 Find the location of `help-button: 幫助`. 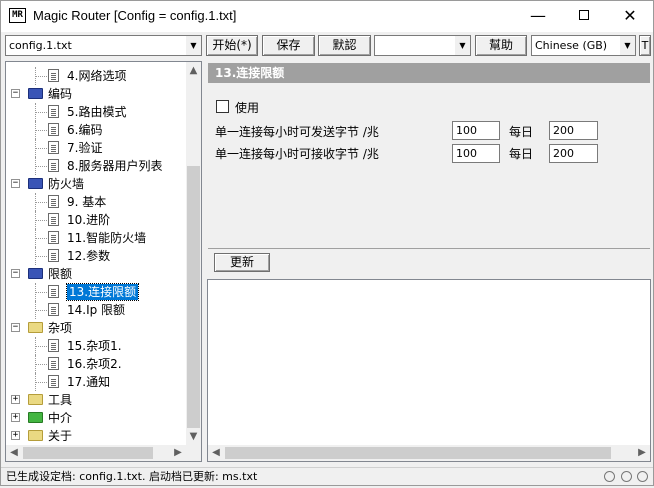

help-button: 幫助 is located at coordinates (501, 45).